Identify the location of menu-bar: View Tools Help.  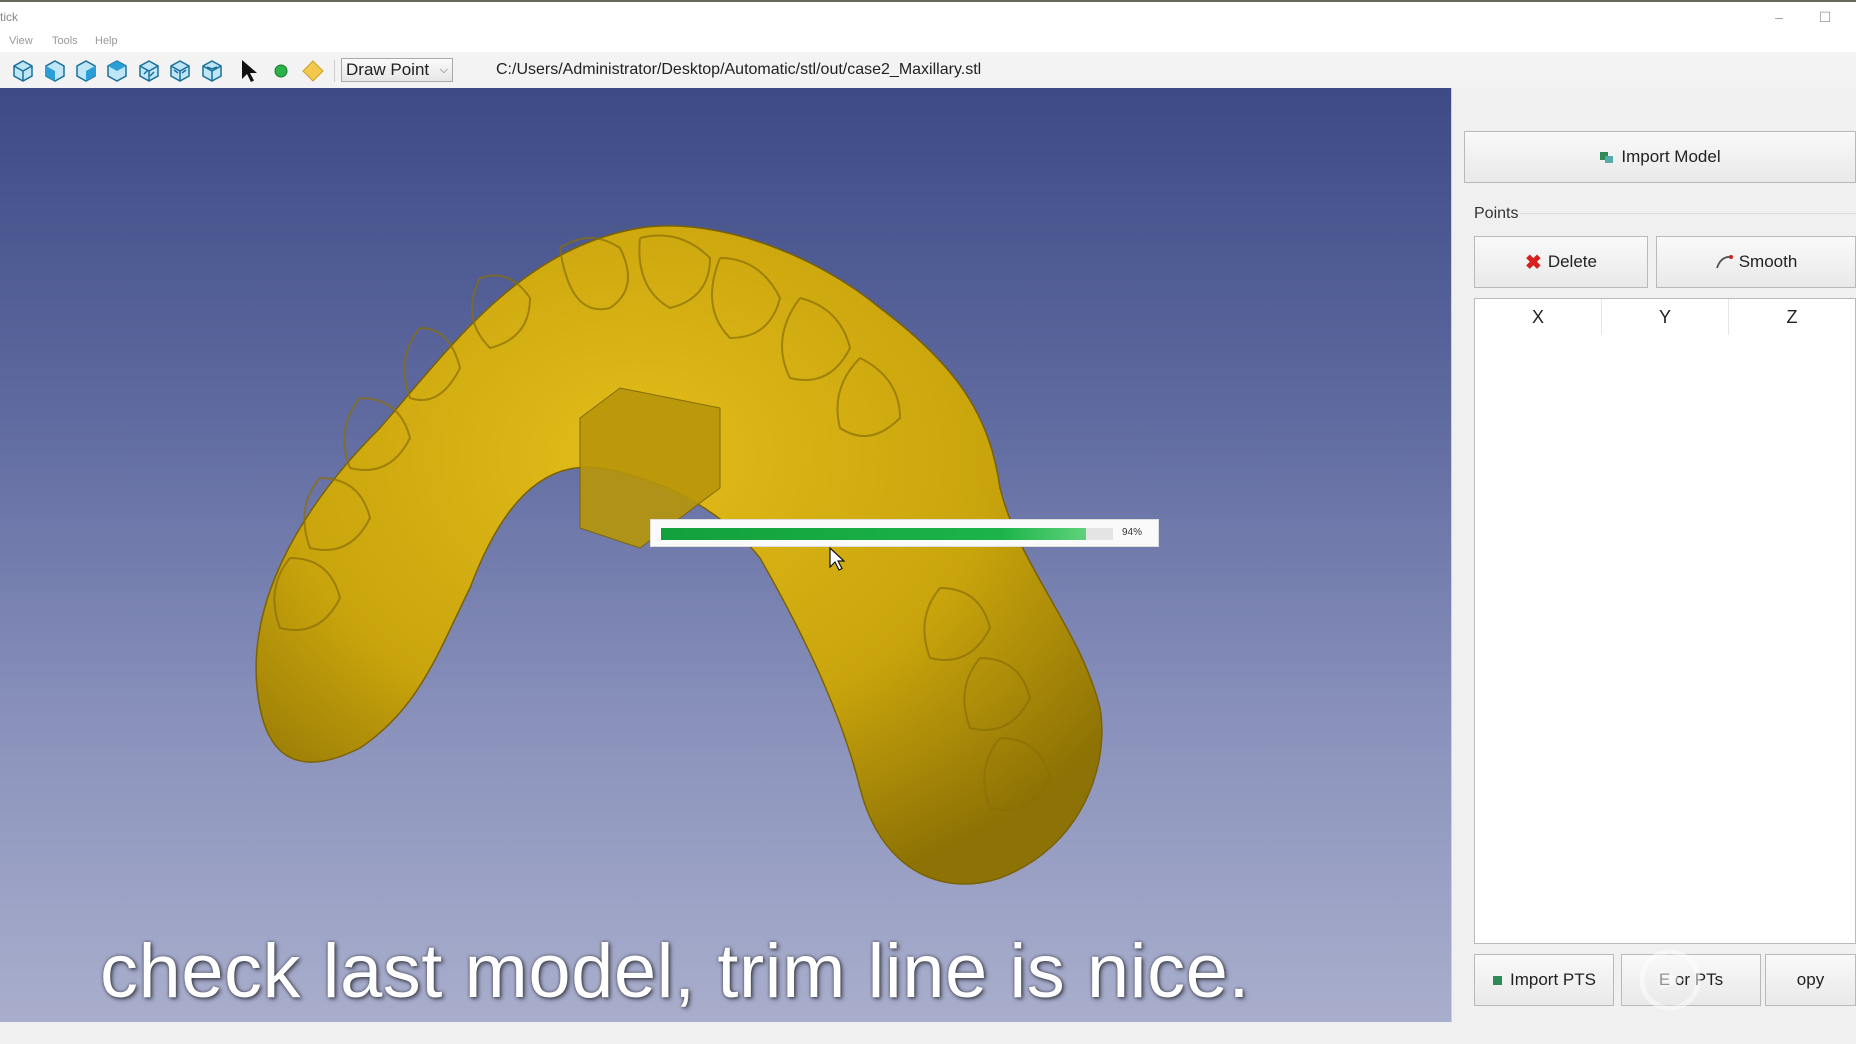
(928, 42).